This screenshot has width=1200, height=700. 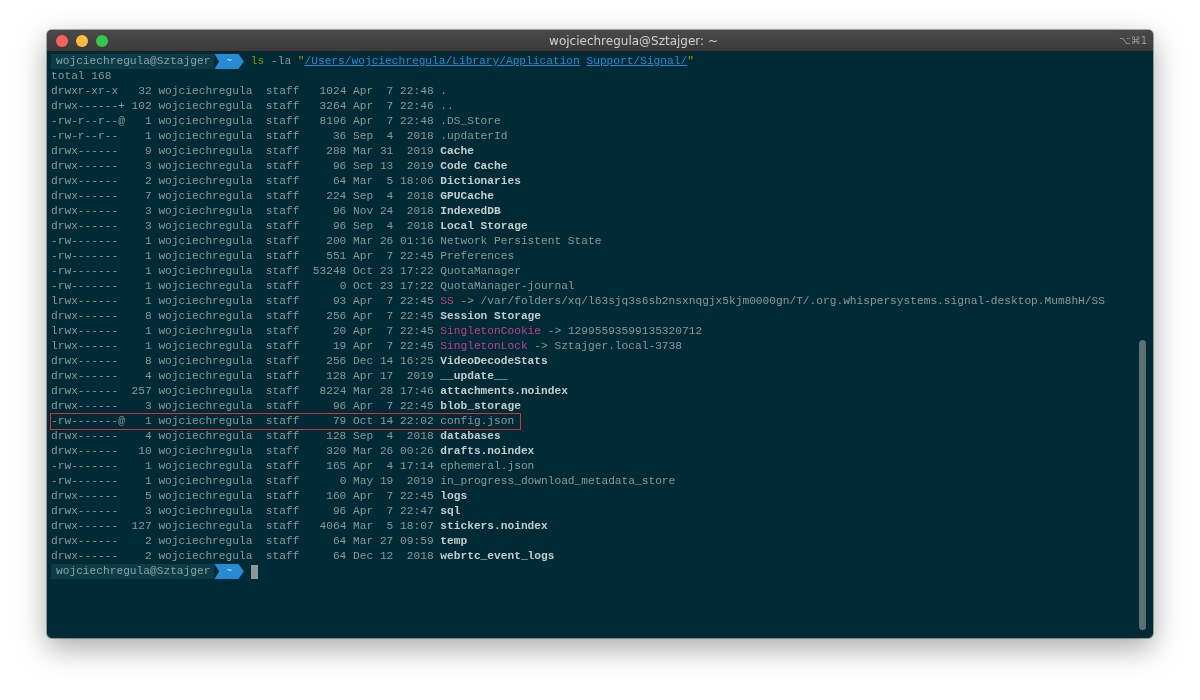 What do you see at coordinates (336, 451) in the screenshot?
I see `file-size: 320` at bounding box center [336, 451].